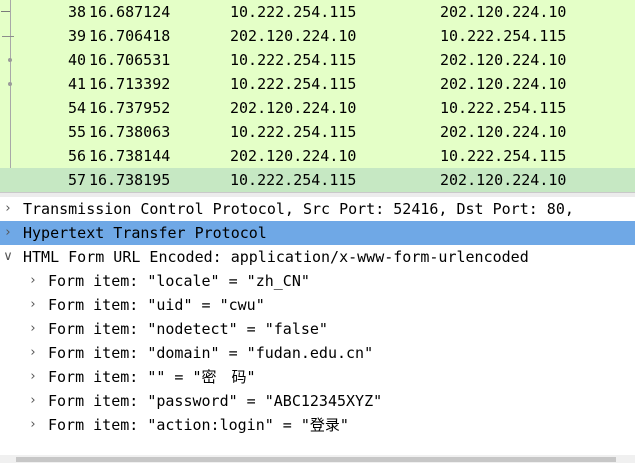  I want to click on form-item-row: › Form item: "" = "密 码", so click(317, 377).